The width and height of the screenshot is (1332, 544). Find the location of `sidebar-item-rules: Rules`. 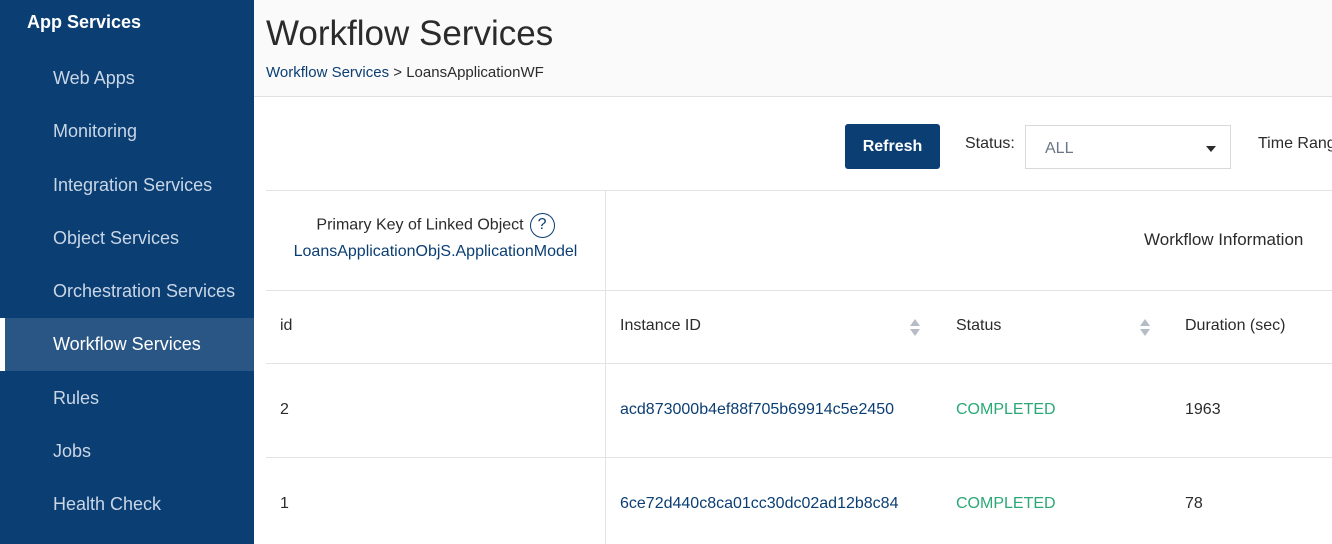

sidebar-item-rules: Rules is located at coordinates (127, 398).